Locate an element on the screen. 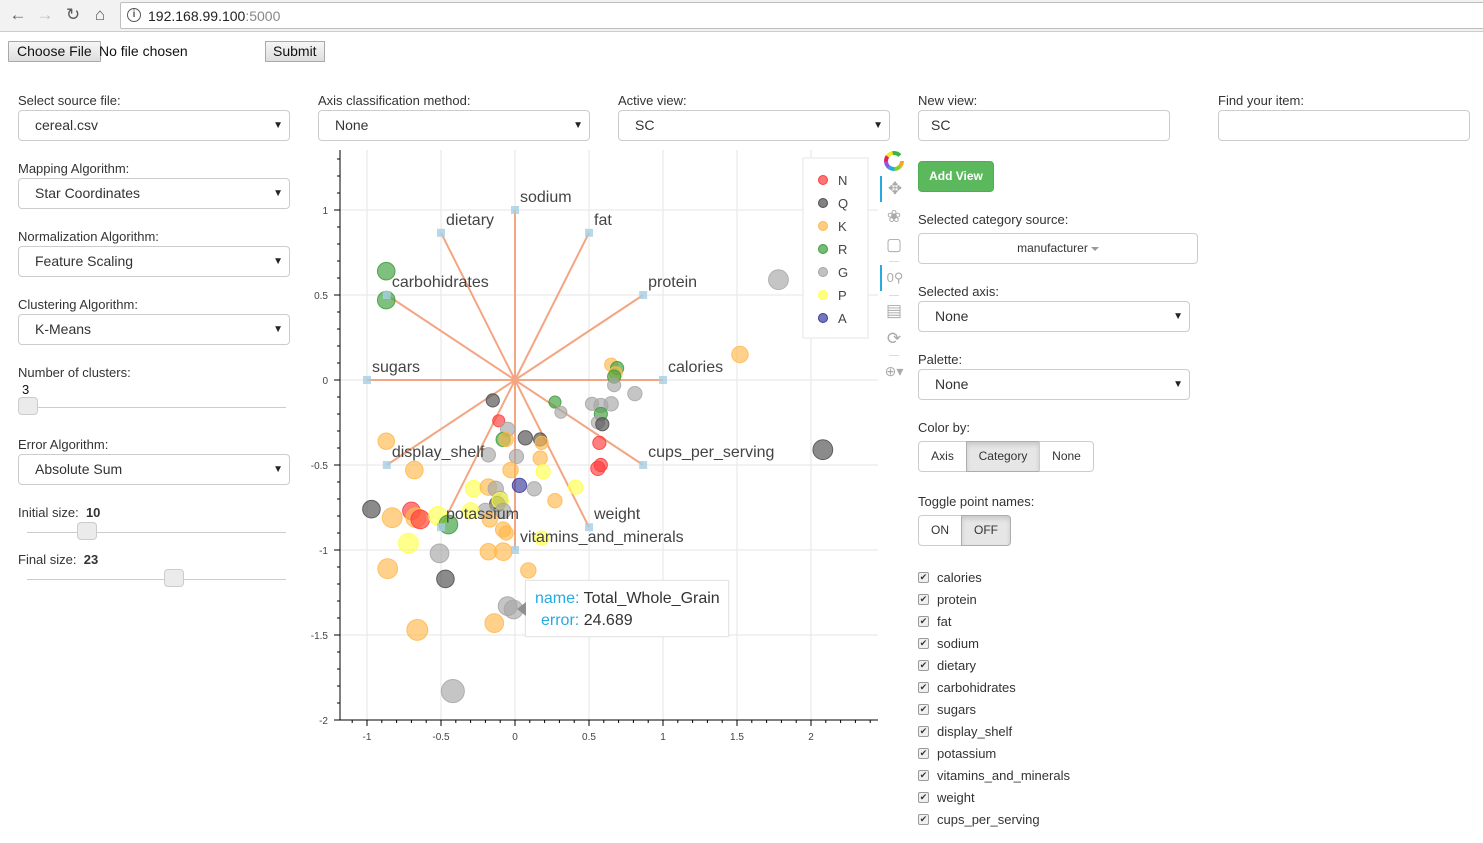 Image resolution: width=1483 pixels, height=843 pixels. active-view-select: SC ▼ is located at coordinates (754, 125).